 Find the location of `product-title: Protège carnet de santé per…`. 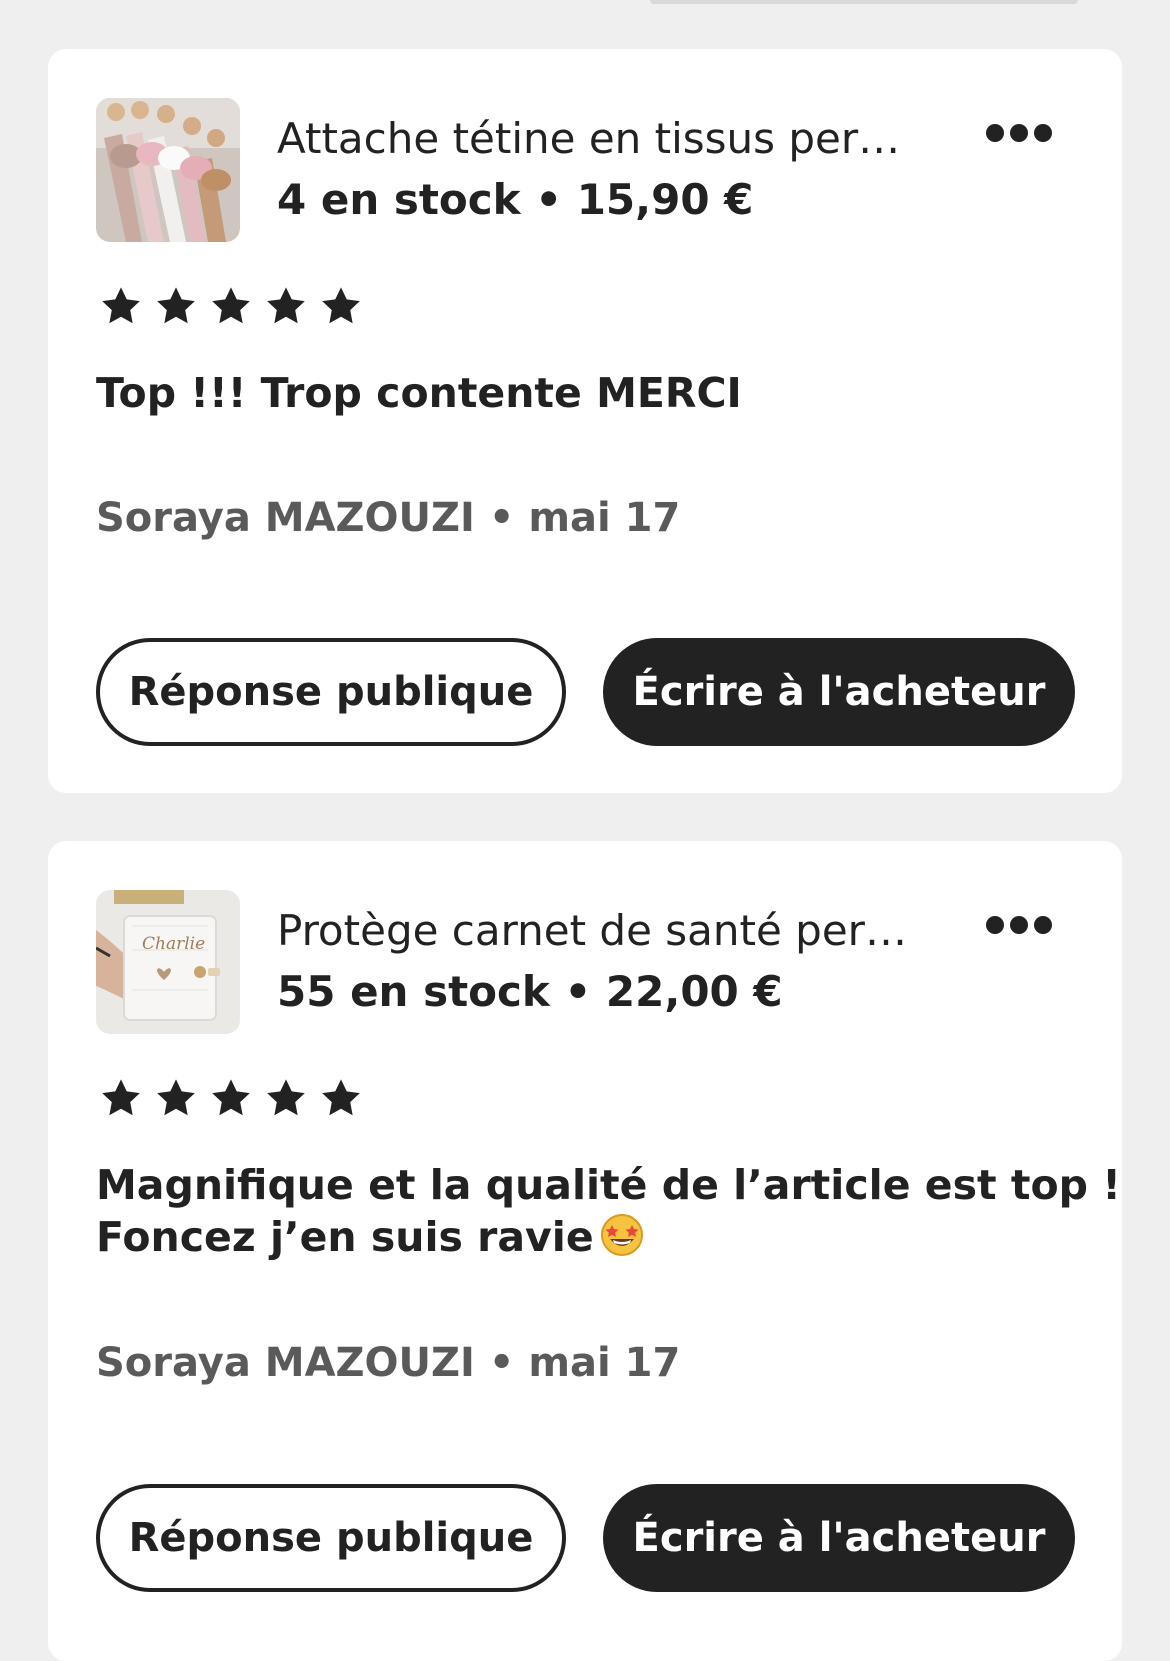

product-title: Protège carnet de santé per… is located at coordinates (597, 931).